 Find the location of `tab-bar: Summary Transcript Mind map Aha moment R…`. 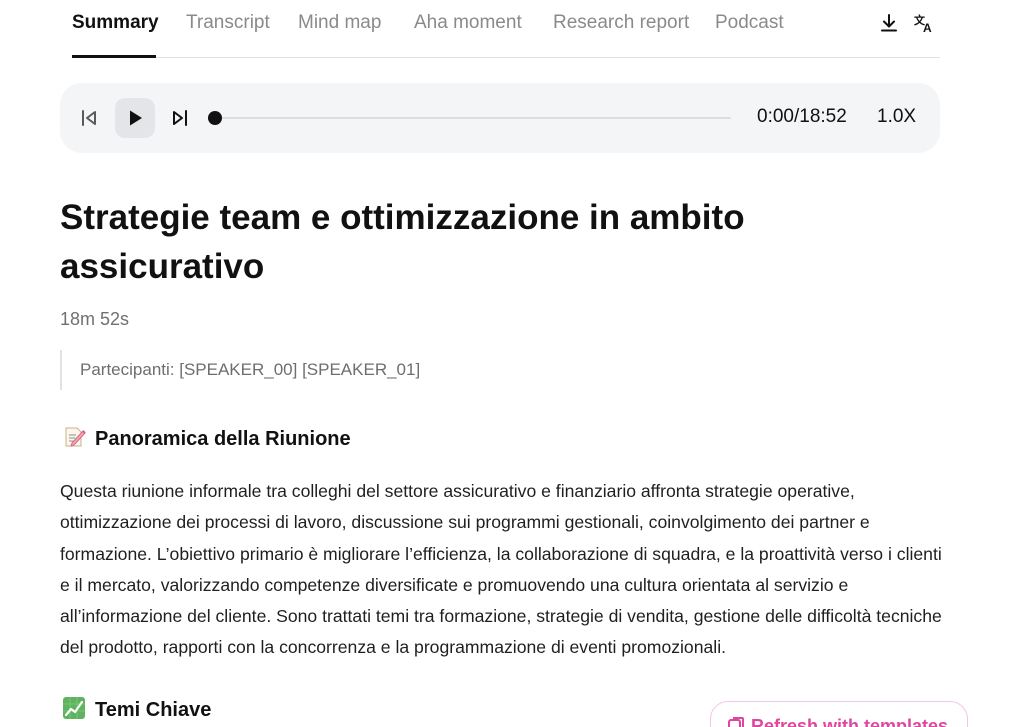

tab-bar: Summary Transcript Mind map Aha moment R… is located at coordinates (506, 29).